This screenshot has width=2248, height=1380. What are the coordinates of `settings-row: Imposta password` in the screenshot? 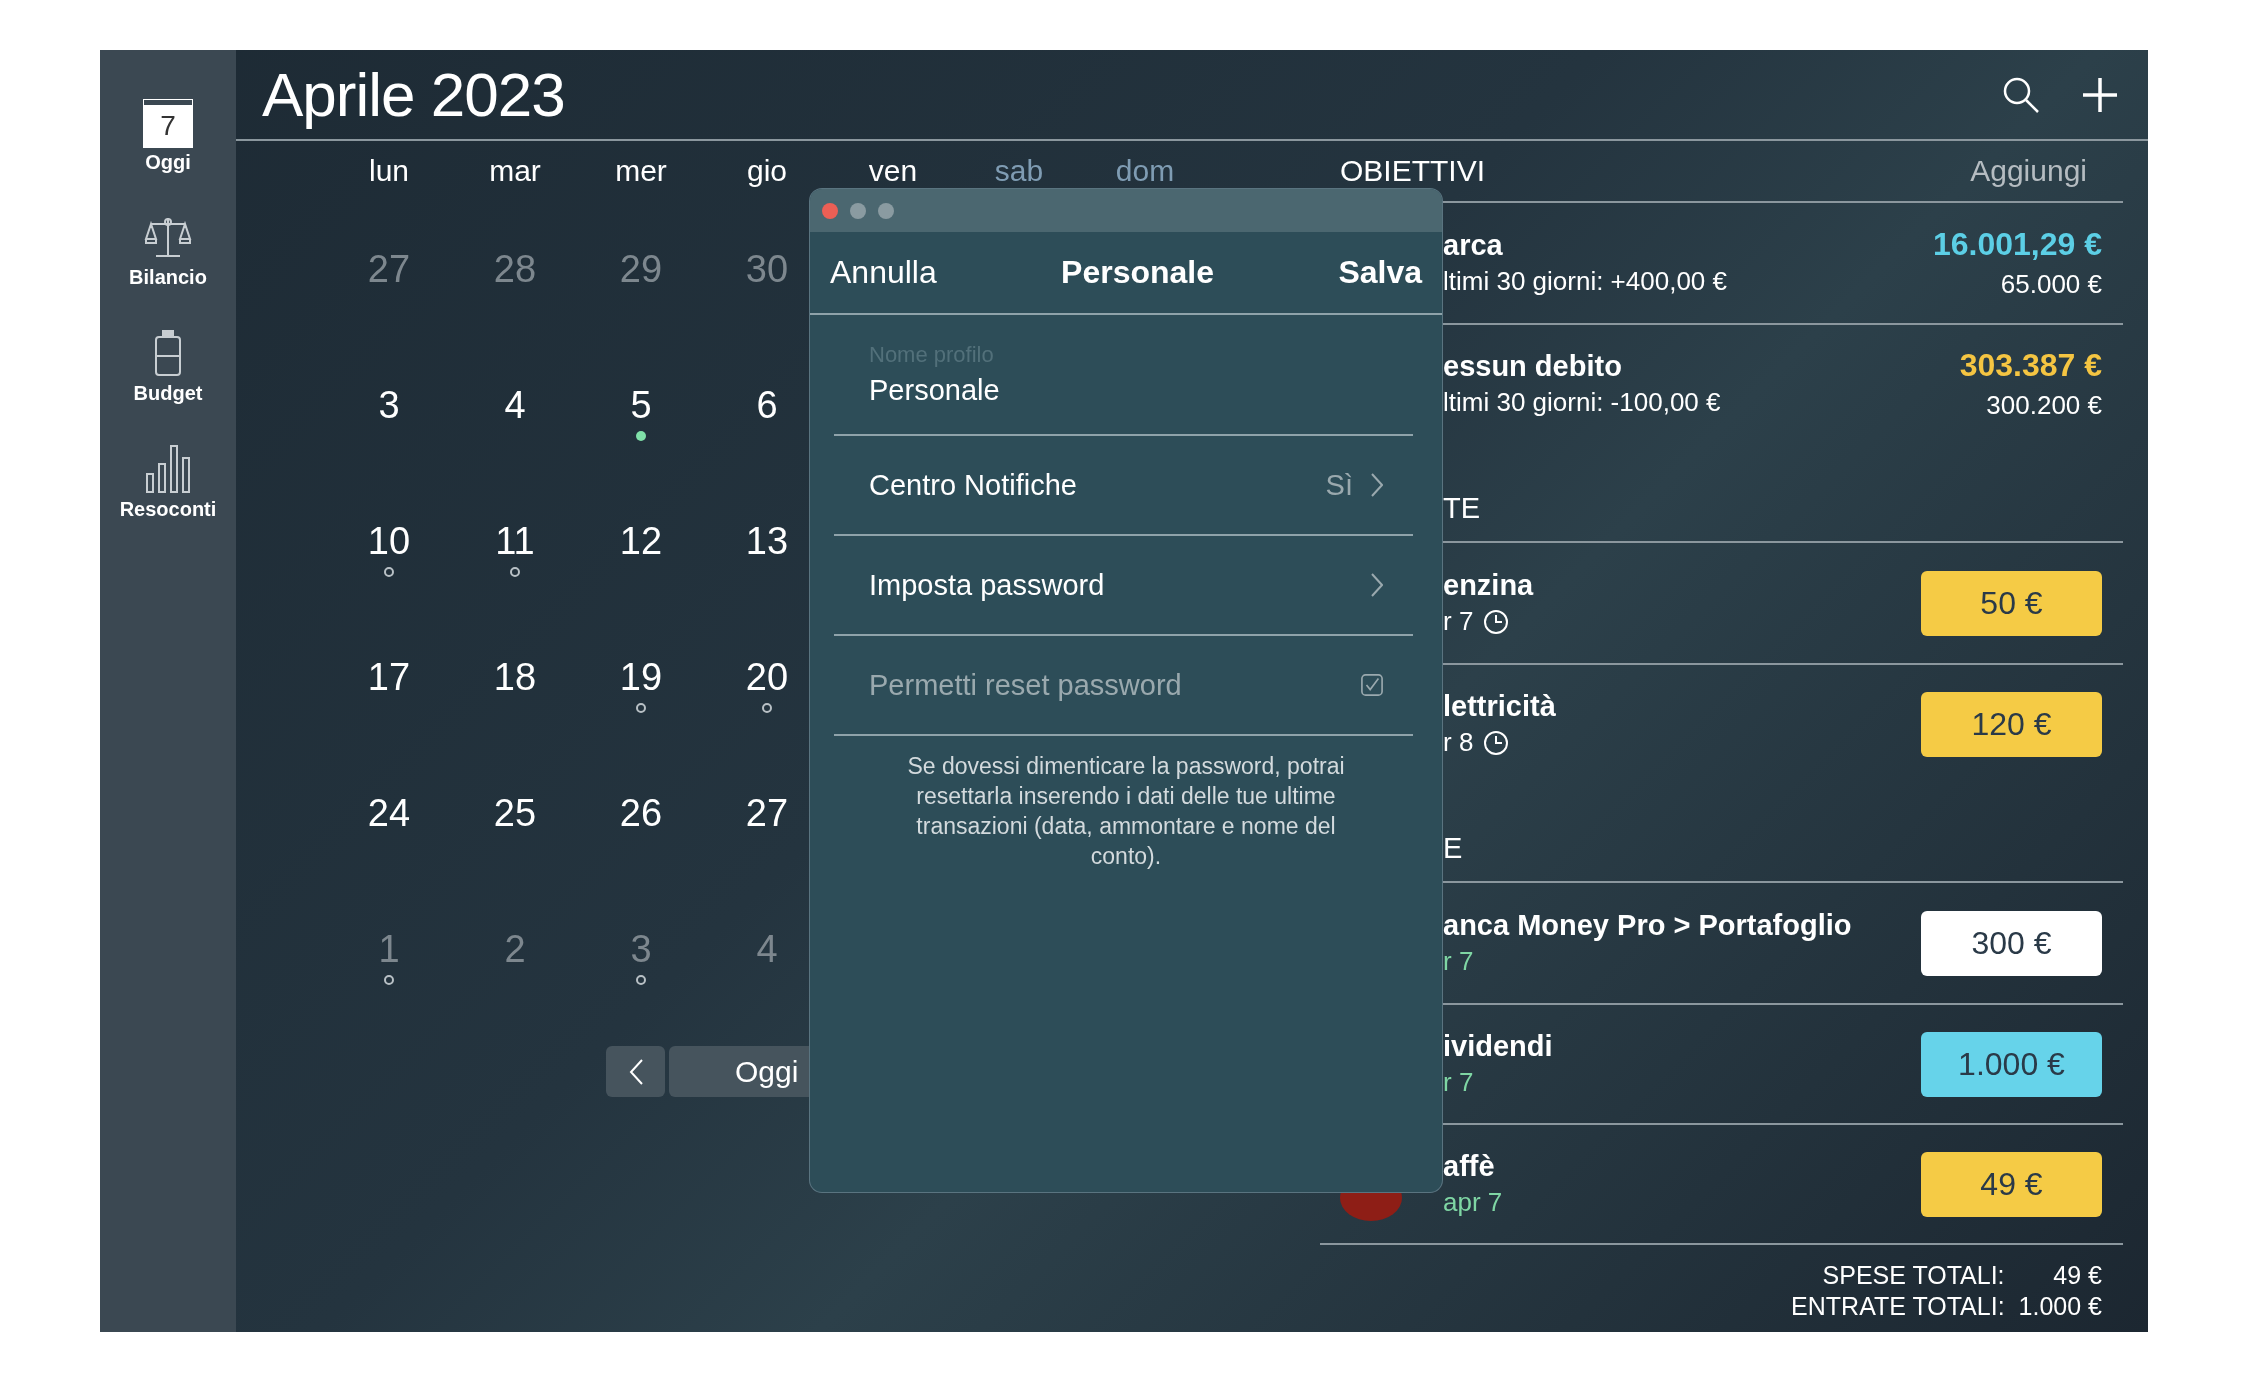 It's located at (1123, 586).